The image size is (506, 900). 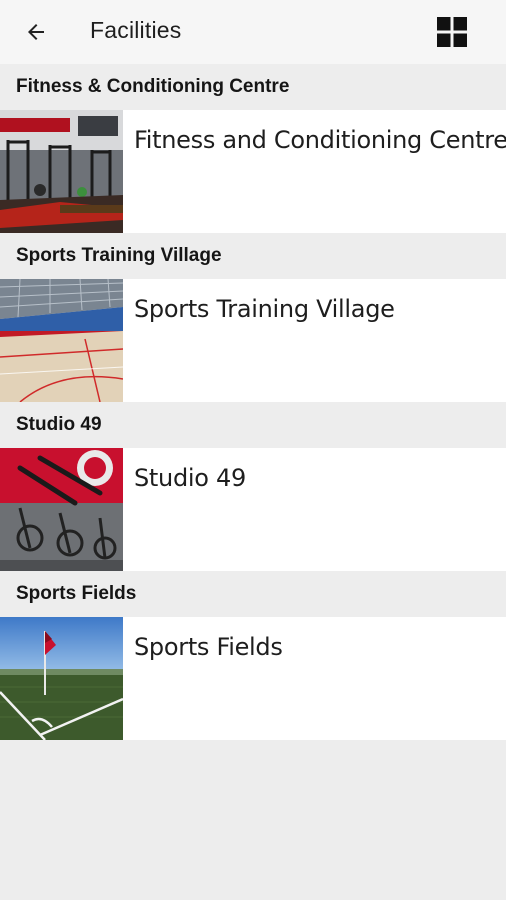 What do you see at coordinates (253, 171) in the screenshot?
I see `list-item: Fitness and Conditioning Centre` at bounding box center [253, 171].